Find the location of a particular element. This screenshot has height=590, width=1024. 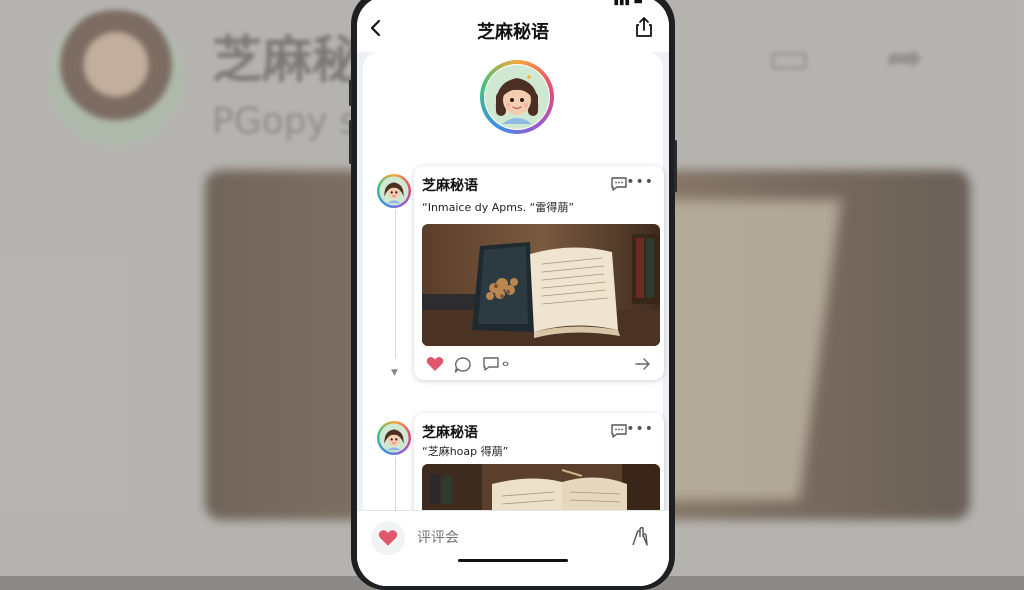

clap-icon is located at coordinates (640, 536).